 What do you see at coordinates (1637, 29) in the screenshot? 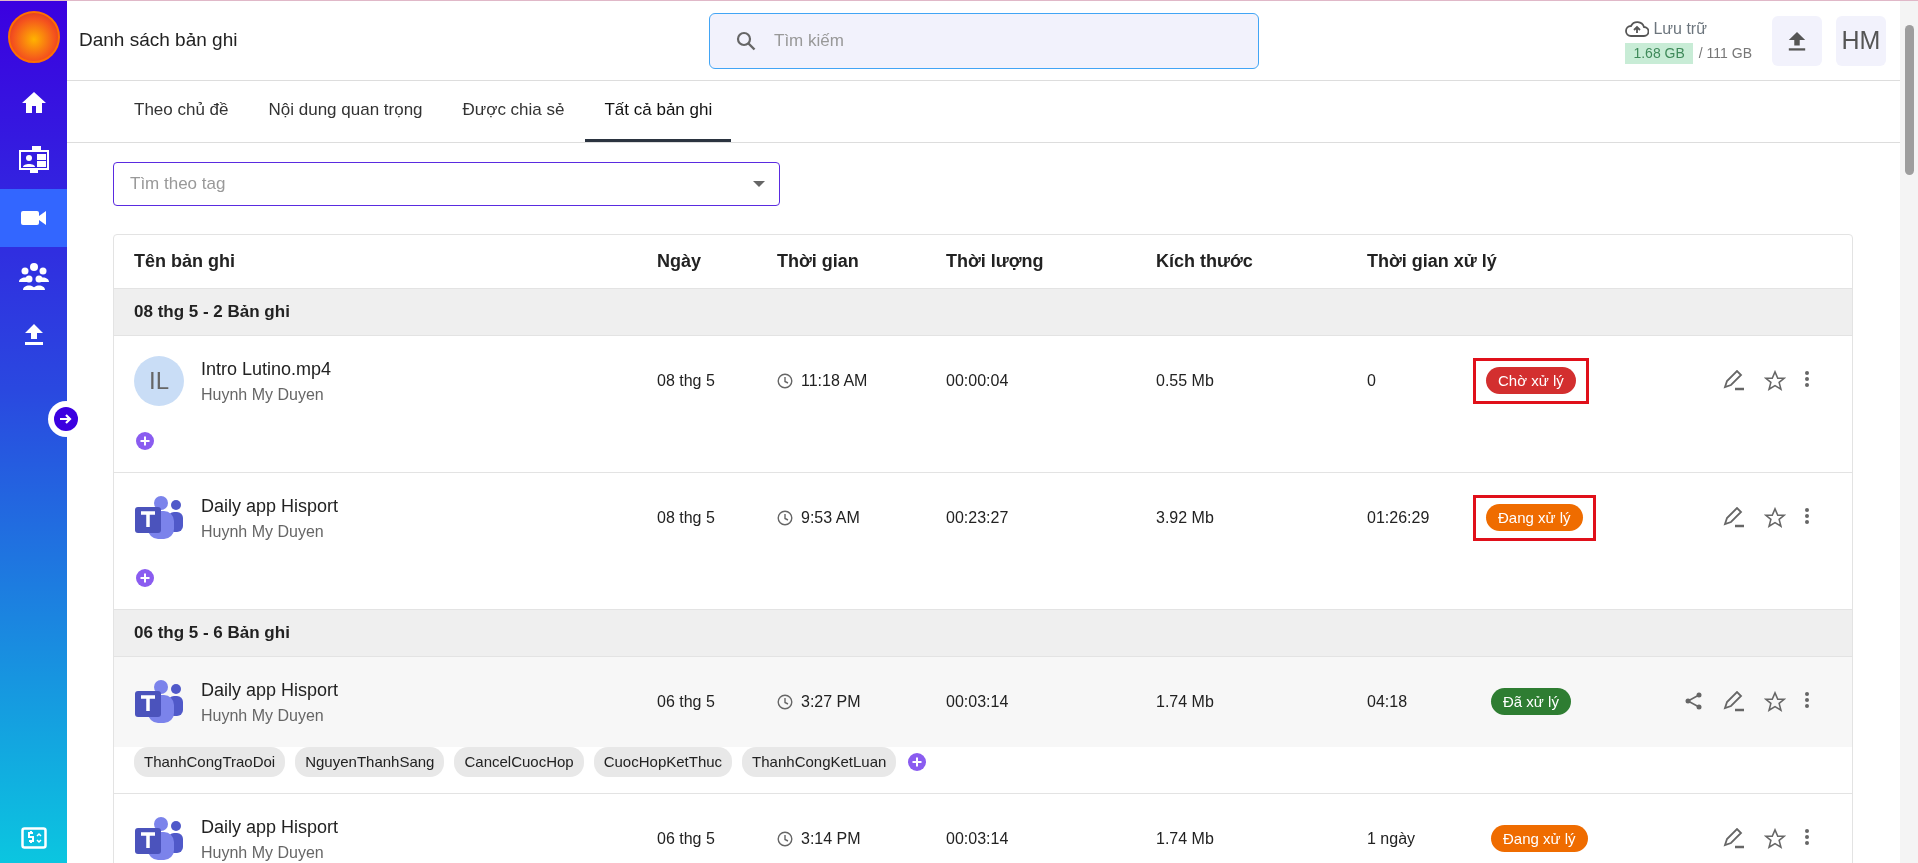
I see `cloud-upload-icon` at bounding box center [1637, 29].